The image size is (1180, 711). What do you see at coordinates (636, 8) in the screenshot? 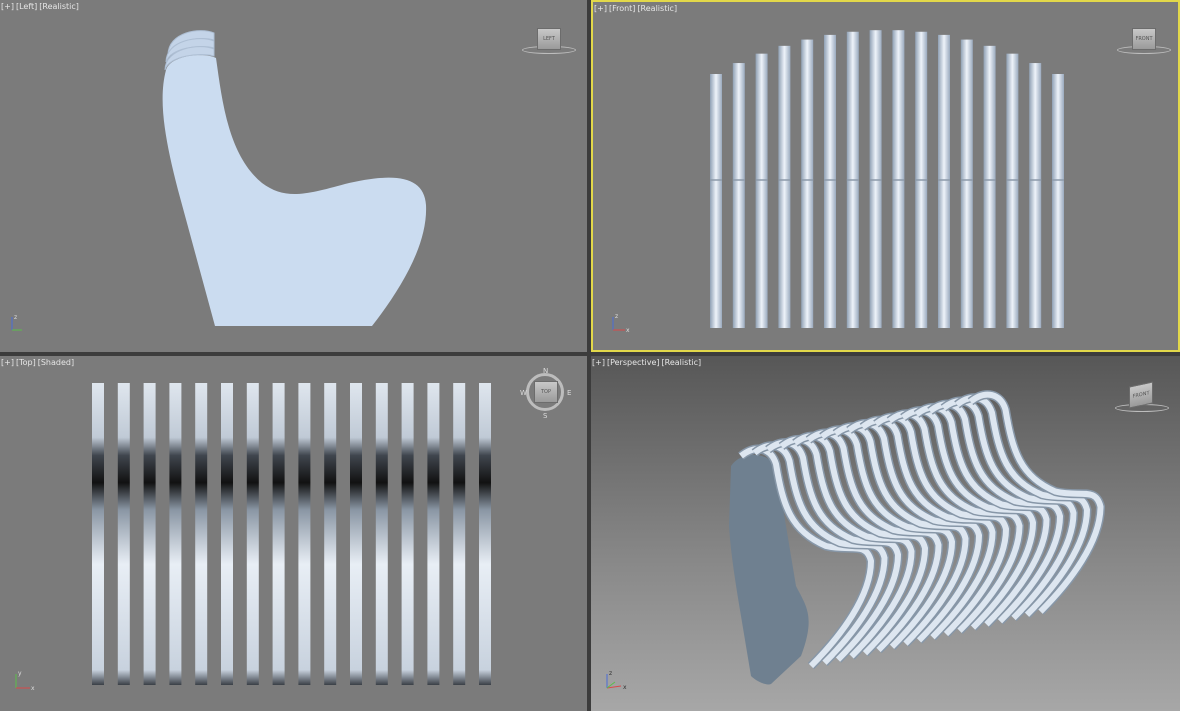
I see `viewport-label: [+] [Front] [Realistic]` at bounding box center [636, 8].